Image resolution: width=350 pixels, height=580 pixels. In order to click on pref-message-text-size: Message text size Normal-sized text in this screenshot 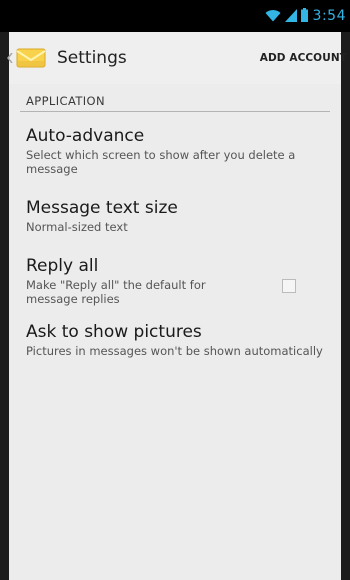, I will do `click(175, 205)`.